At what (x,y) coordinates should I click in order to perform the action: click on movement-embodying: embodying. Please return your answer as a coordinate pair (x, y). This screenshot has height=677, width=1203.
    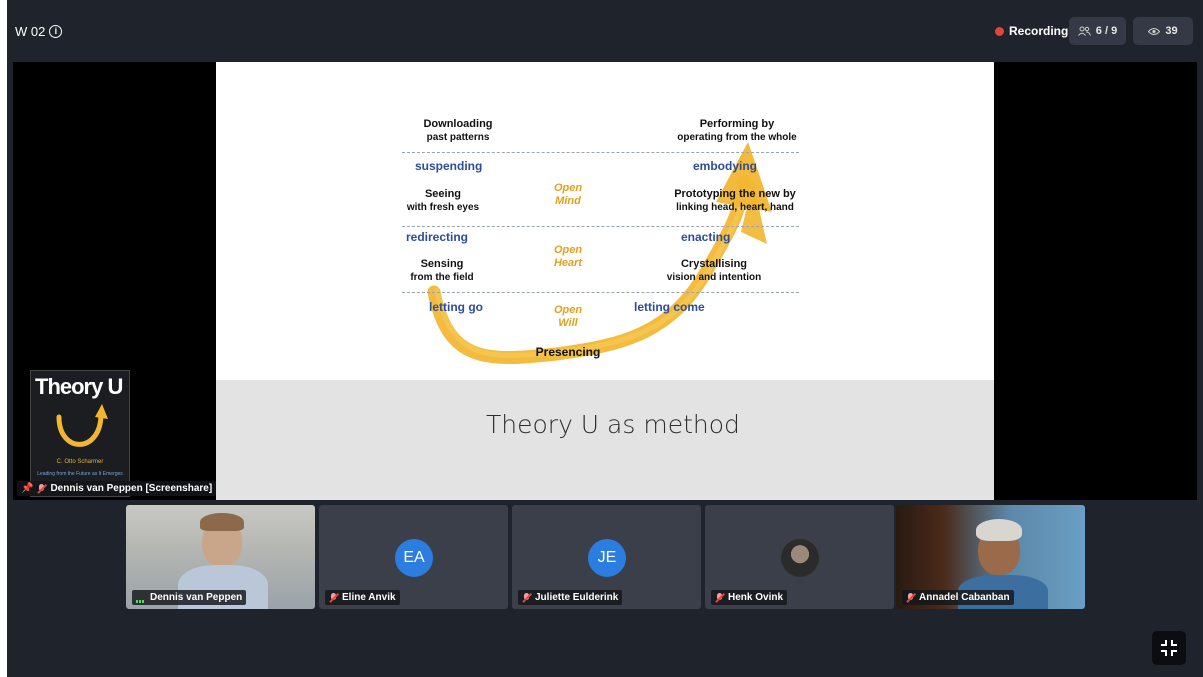
    Looking at the image, I should click on (725, 166).